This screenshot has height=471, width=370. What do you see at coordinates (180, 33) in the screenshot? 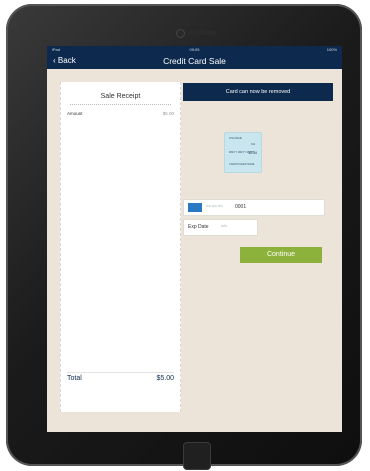
I see `camera-icon` at bounding box center [180, 33].